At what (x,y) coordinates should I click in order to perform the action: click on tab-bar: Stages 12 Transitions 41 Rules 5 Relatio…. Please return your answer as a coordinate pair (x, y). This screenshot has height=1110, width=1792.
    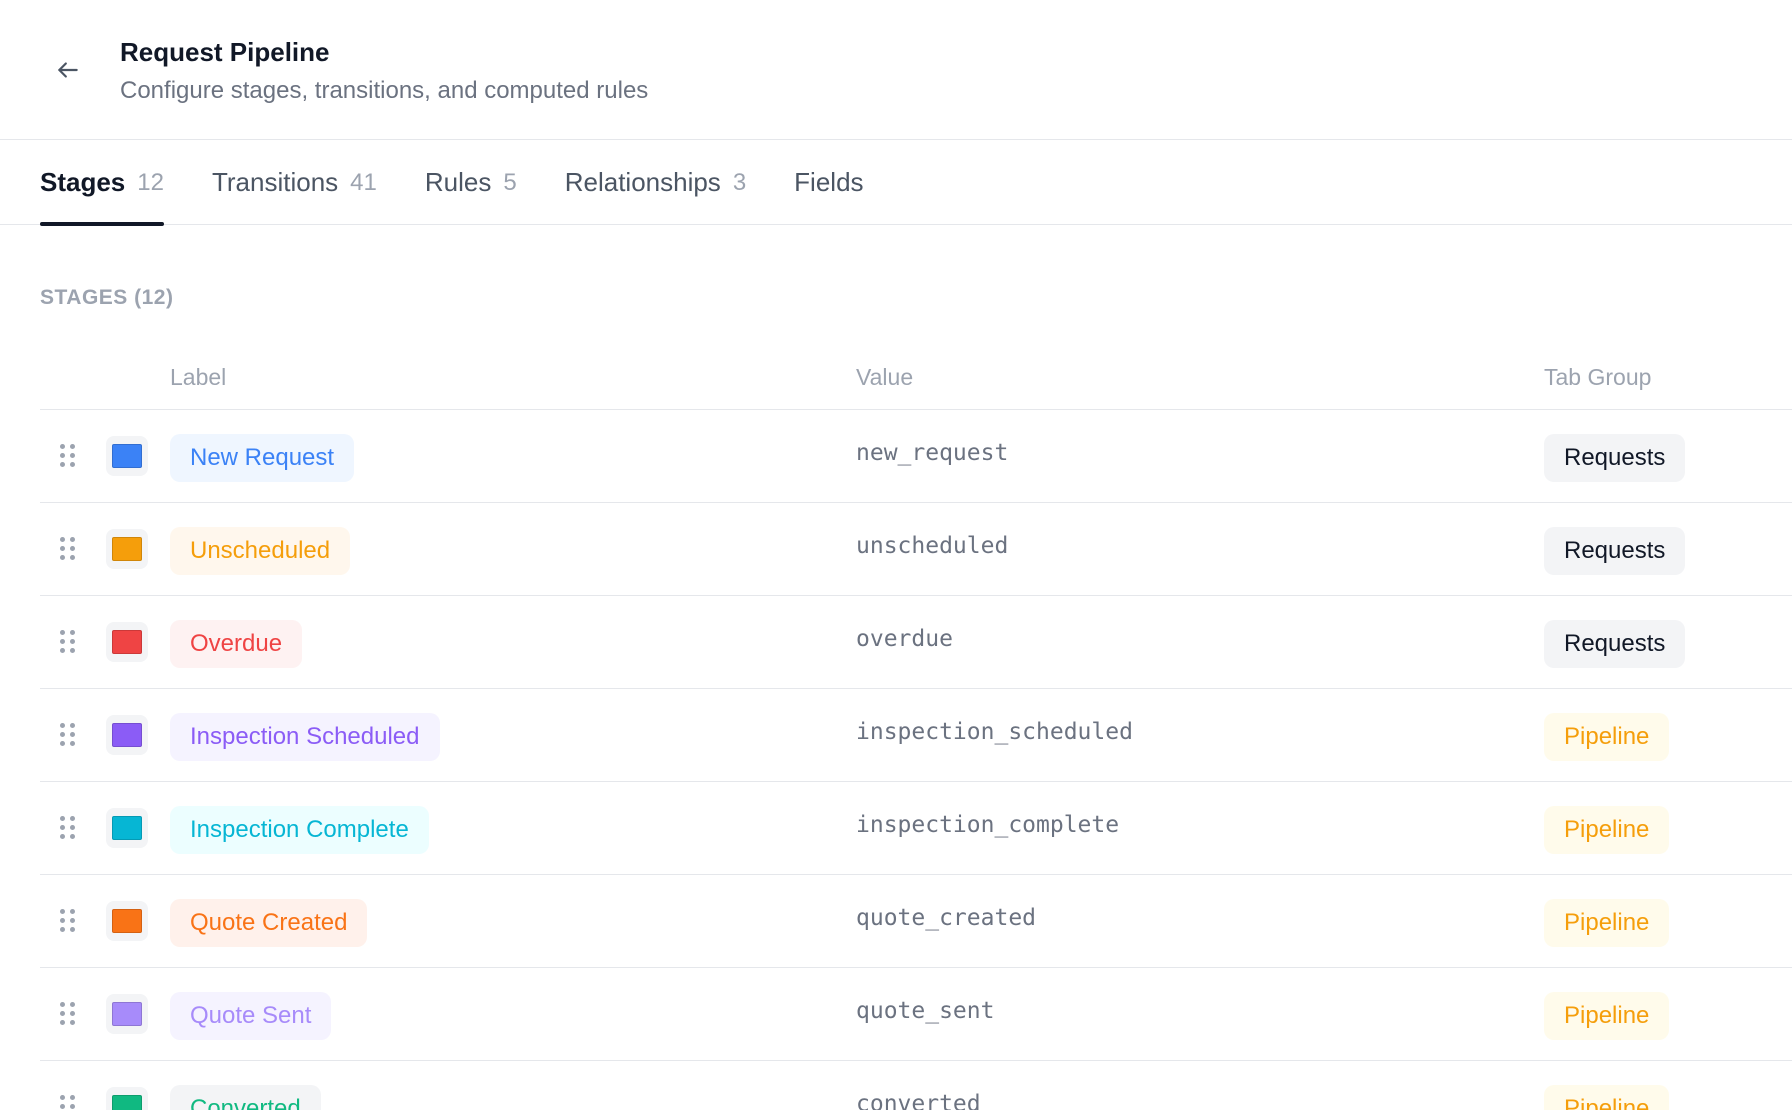
    Looking at the image, I should click on (896, 183).